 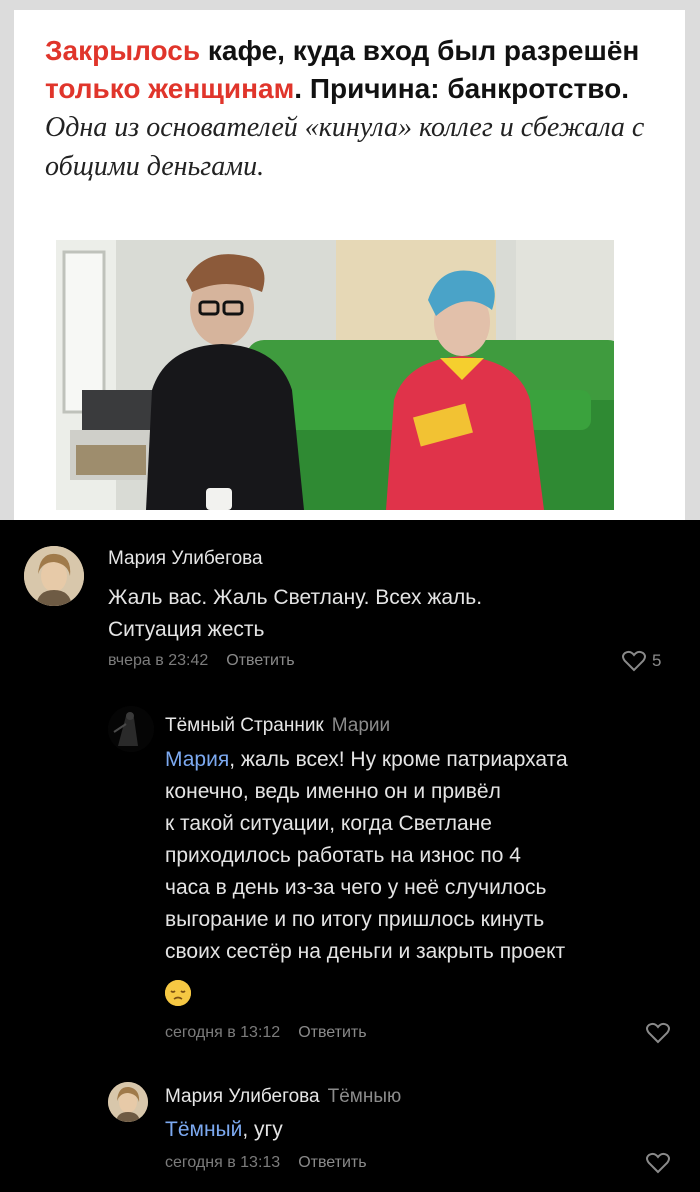 I want to click on comment-line: выгорание и по итогу пришлось кинуть, so click(x=355, y=919).